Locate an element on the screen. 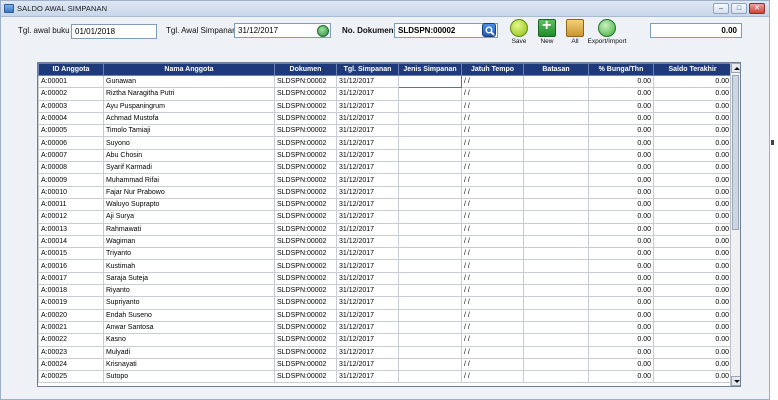  column-header-dokumen: Dokumen is located at coordinates (305, 69).